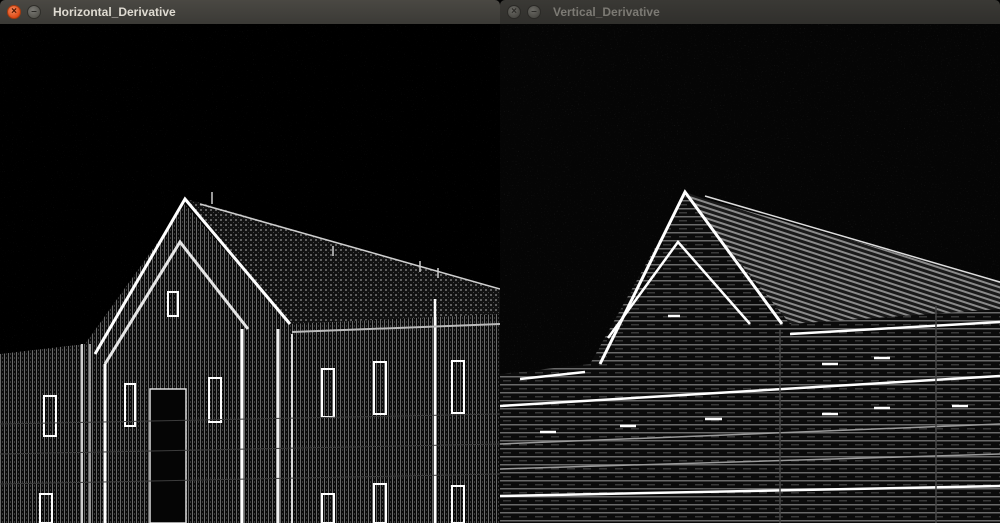 The width and height of the screenshot is (1000, 523). I want to click on titlebar: × – Vertical_Derivative, so click(750, 12).